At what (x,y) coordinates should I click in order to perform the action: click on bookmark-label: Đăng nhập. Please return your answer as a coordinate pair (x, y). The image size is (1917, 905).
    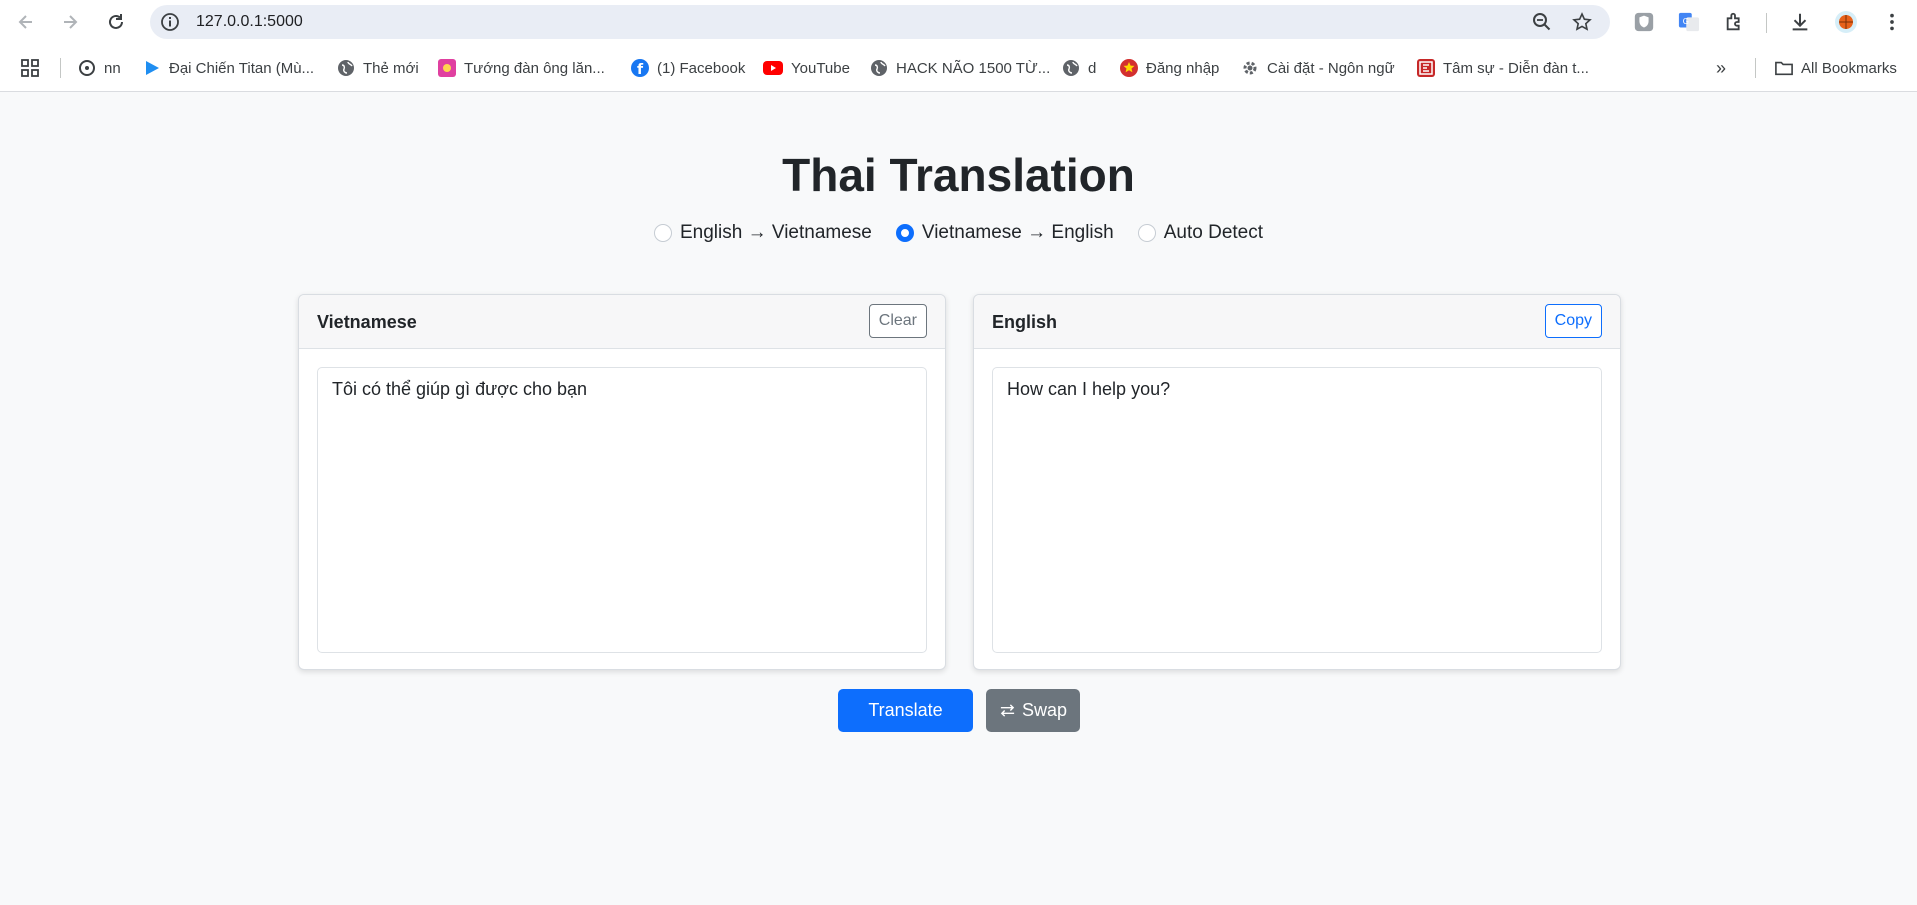
    Looking at the image, I should click on (1183, 68).